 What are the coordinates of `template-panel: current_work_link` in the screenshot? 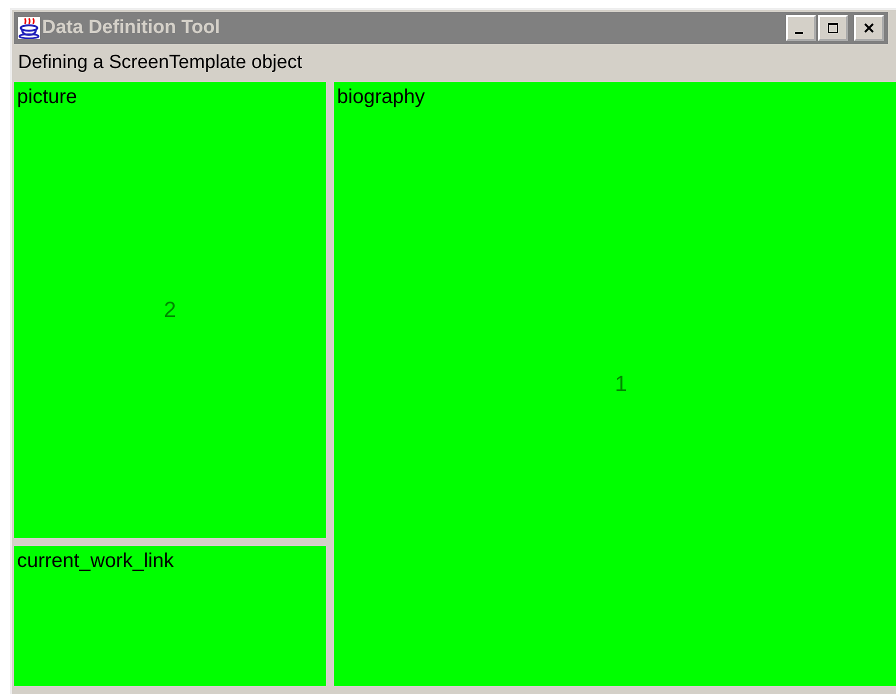 It's located at (170, 616).